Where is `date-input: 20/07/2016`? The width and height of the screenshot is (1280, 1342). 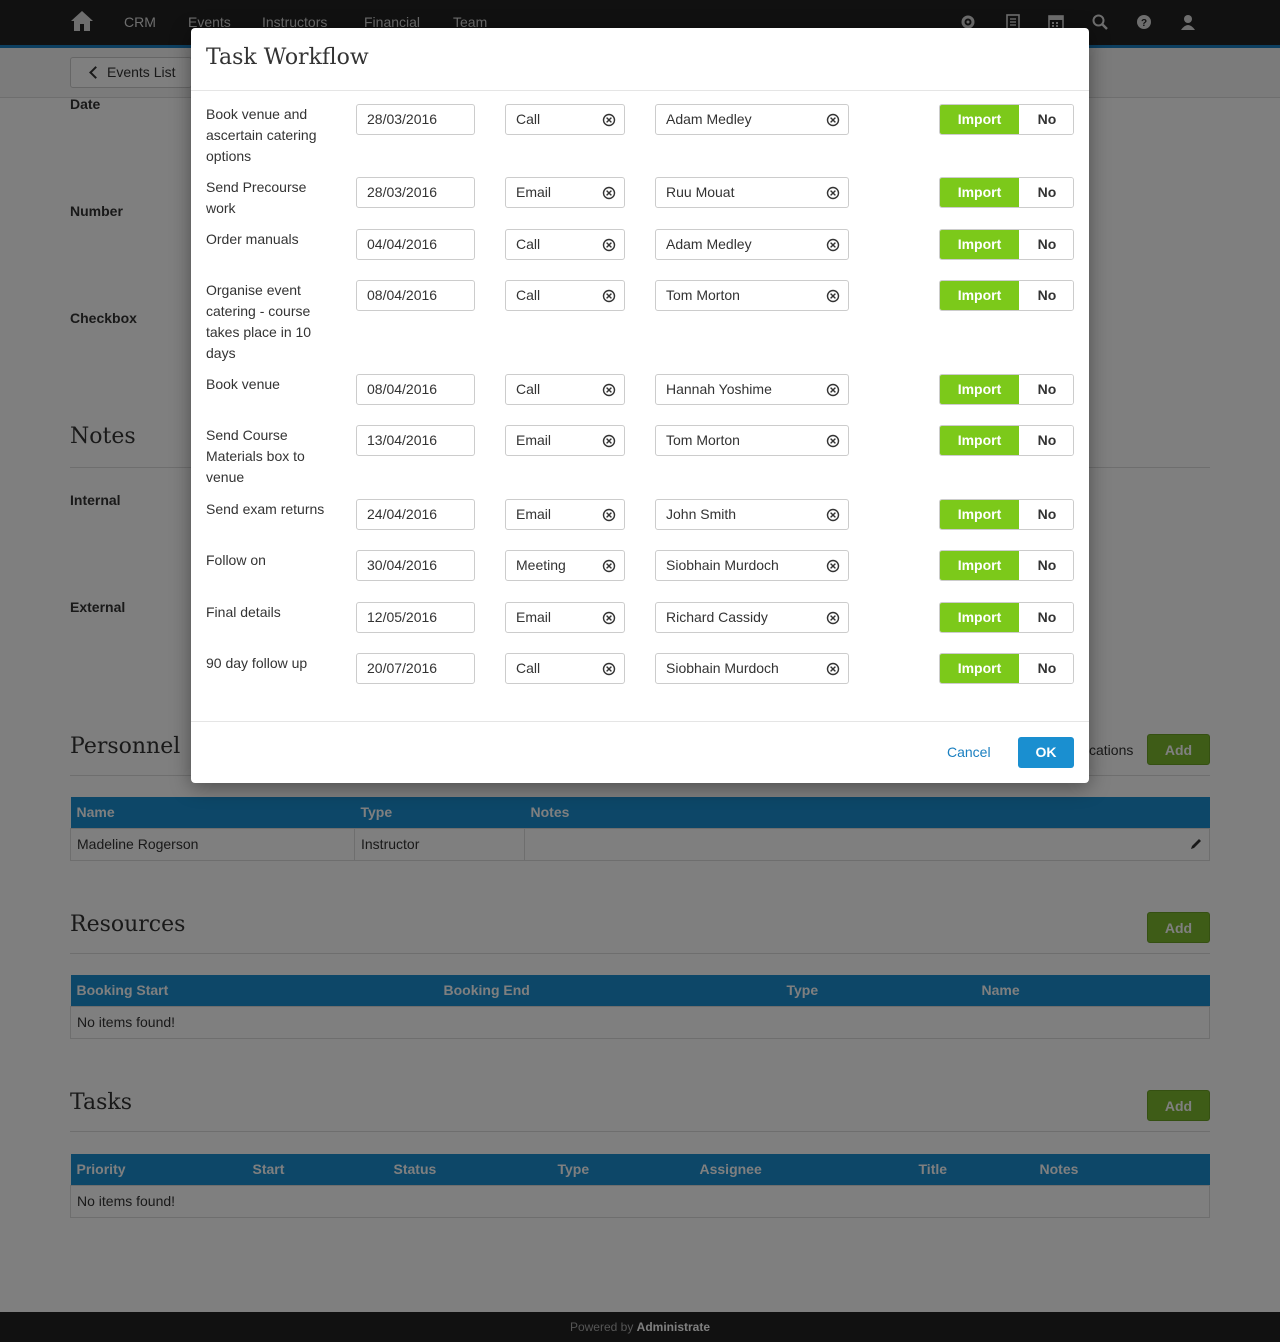 date-input: 20/07/2016 is located at coordinates (415, 668).